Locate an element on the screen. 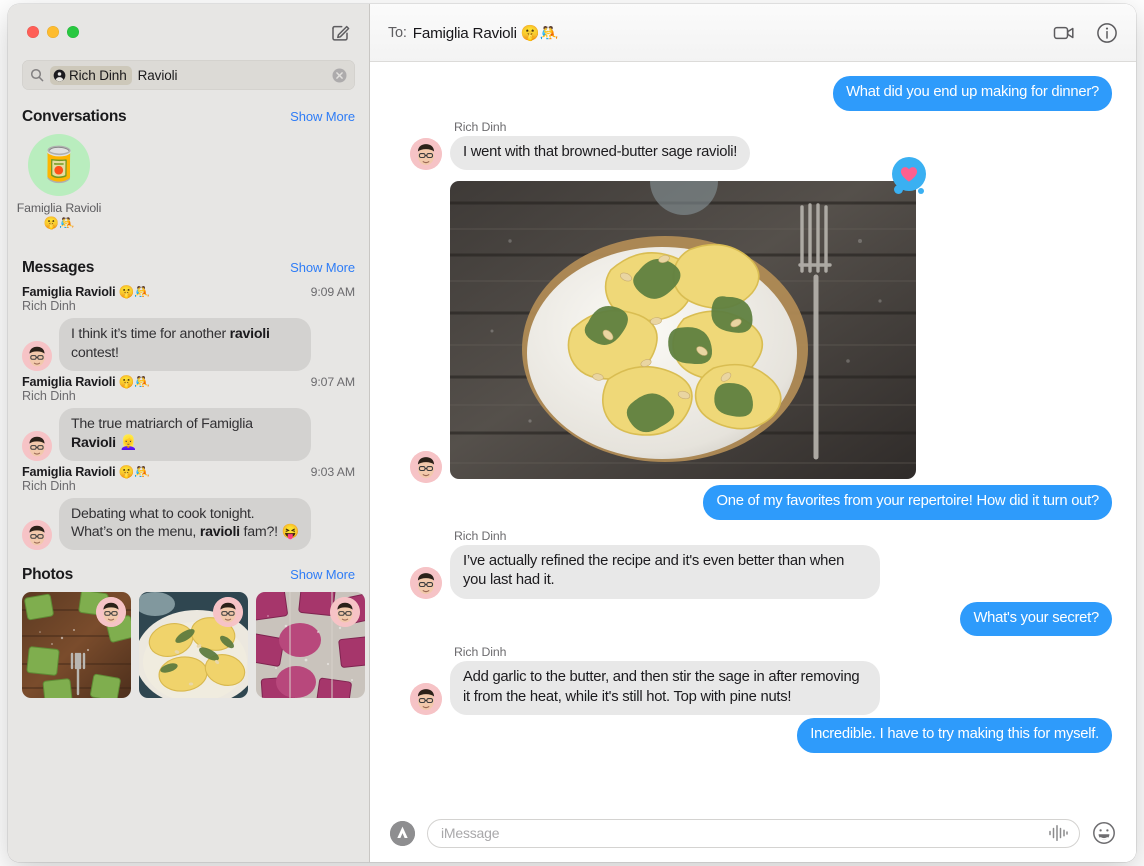  tomato-can-emoji: 🥫 is located at coordinates (59, 165).